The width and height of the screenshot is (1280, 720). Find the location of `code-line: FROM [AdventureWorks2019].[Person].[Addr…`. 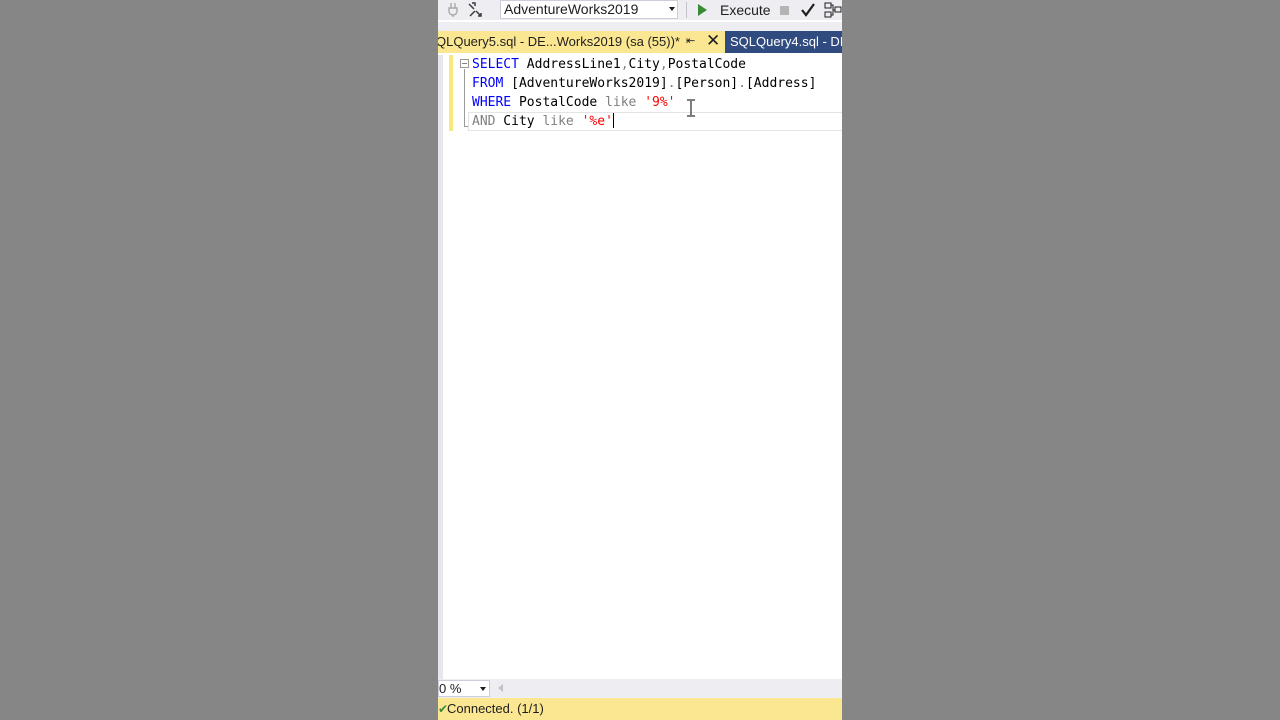

code-line: FROM [AdventureWorks2019].[Person].[Addr… is located at coordinates (644, 83).